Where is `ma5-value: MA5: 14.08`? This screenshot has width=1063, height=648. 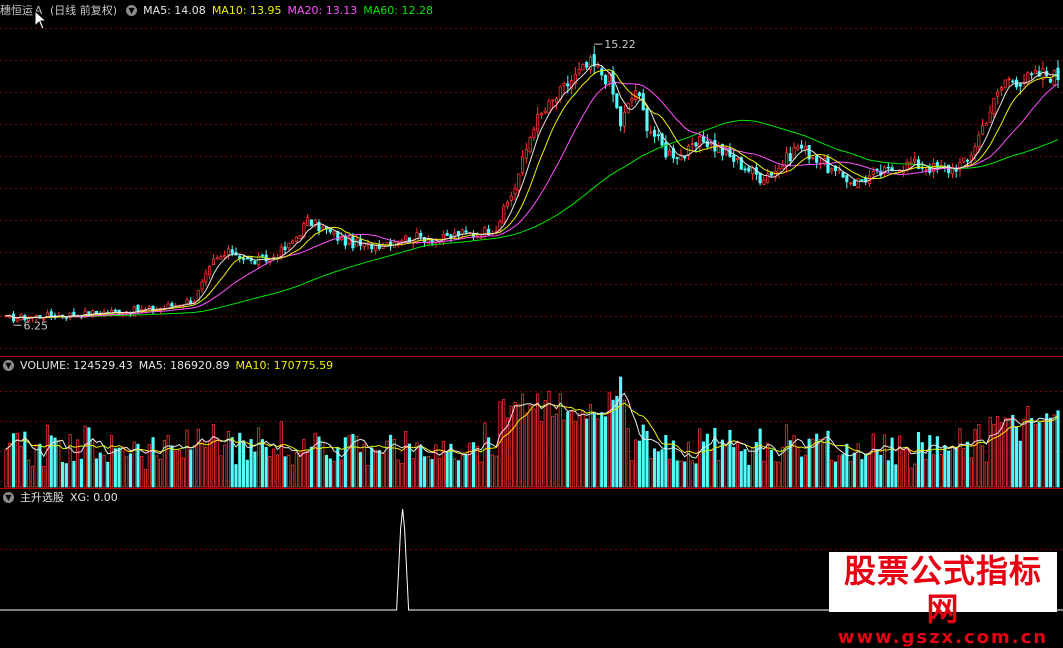
ma5-value: MA5: 14.08 is located at coordinates (174, 10).